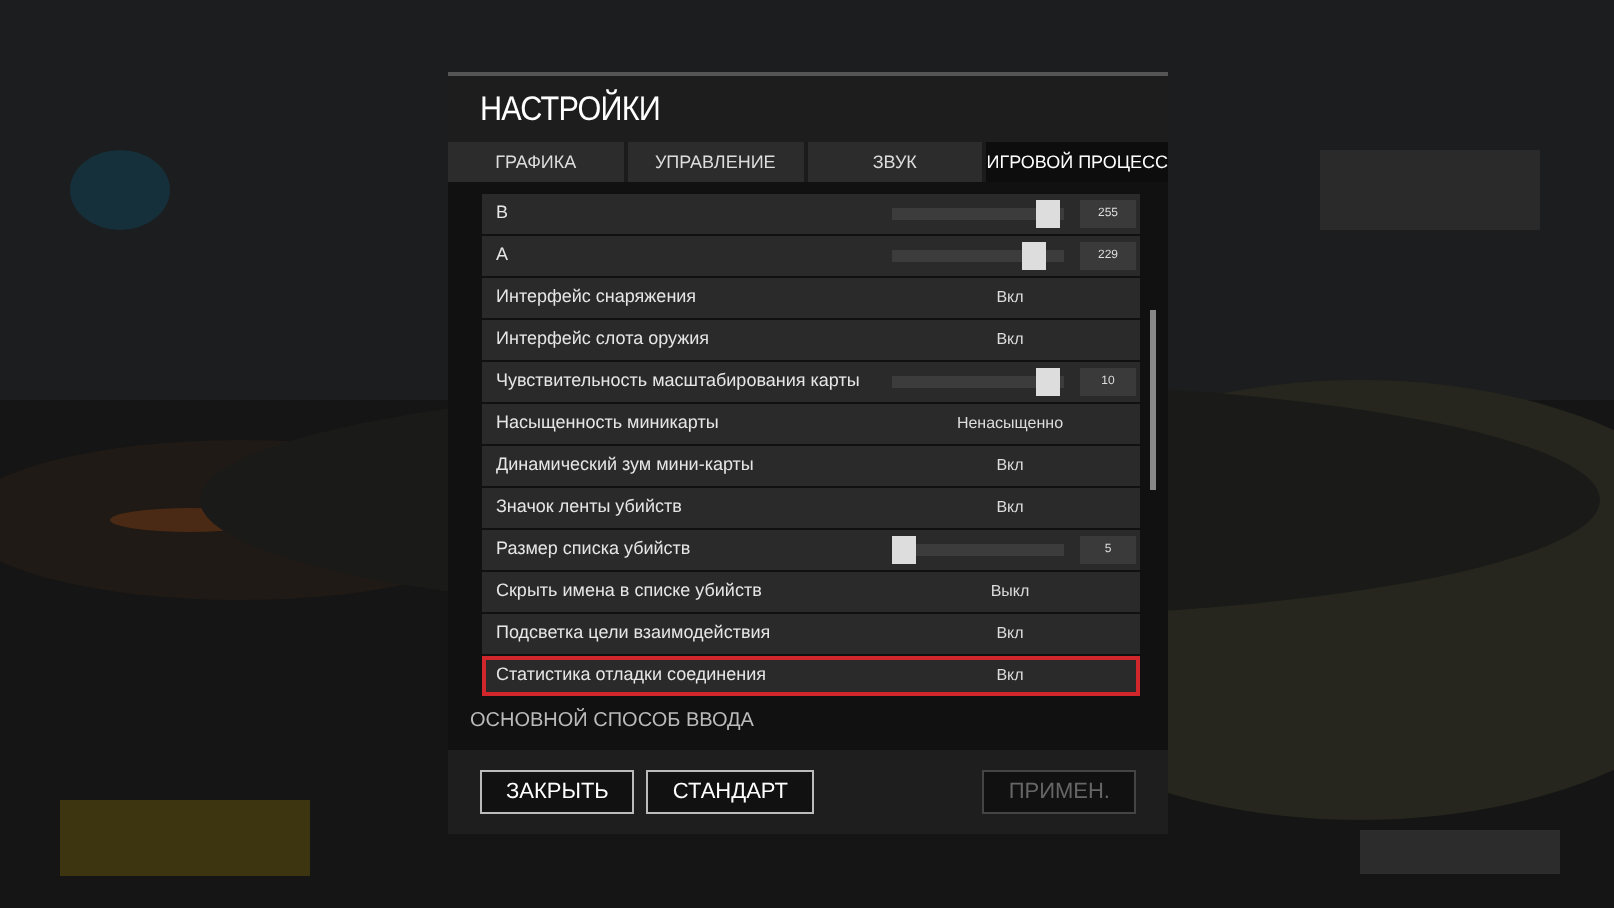  I want to click on setting-label: A, so click(503, 255).